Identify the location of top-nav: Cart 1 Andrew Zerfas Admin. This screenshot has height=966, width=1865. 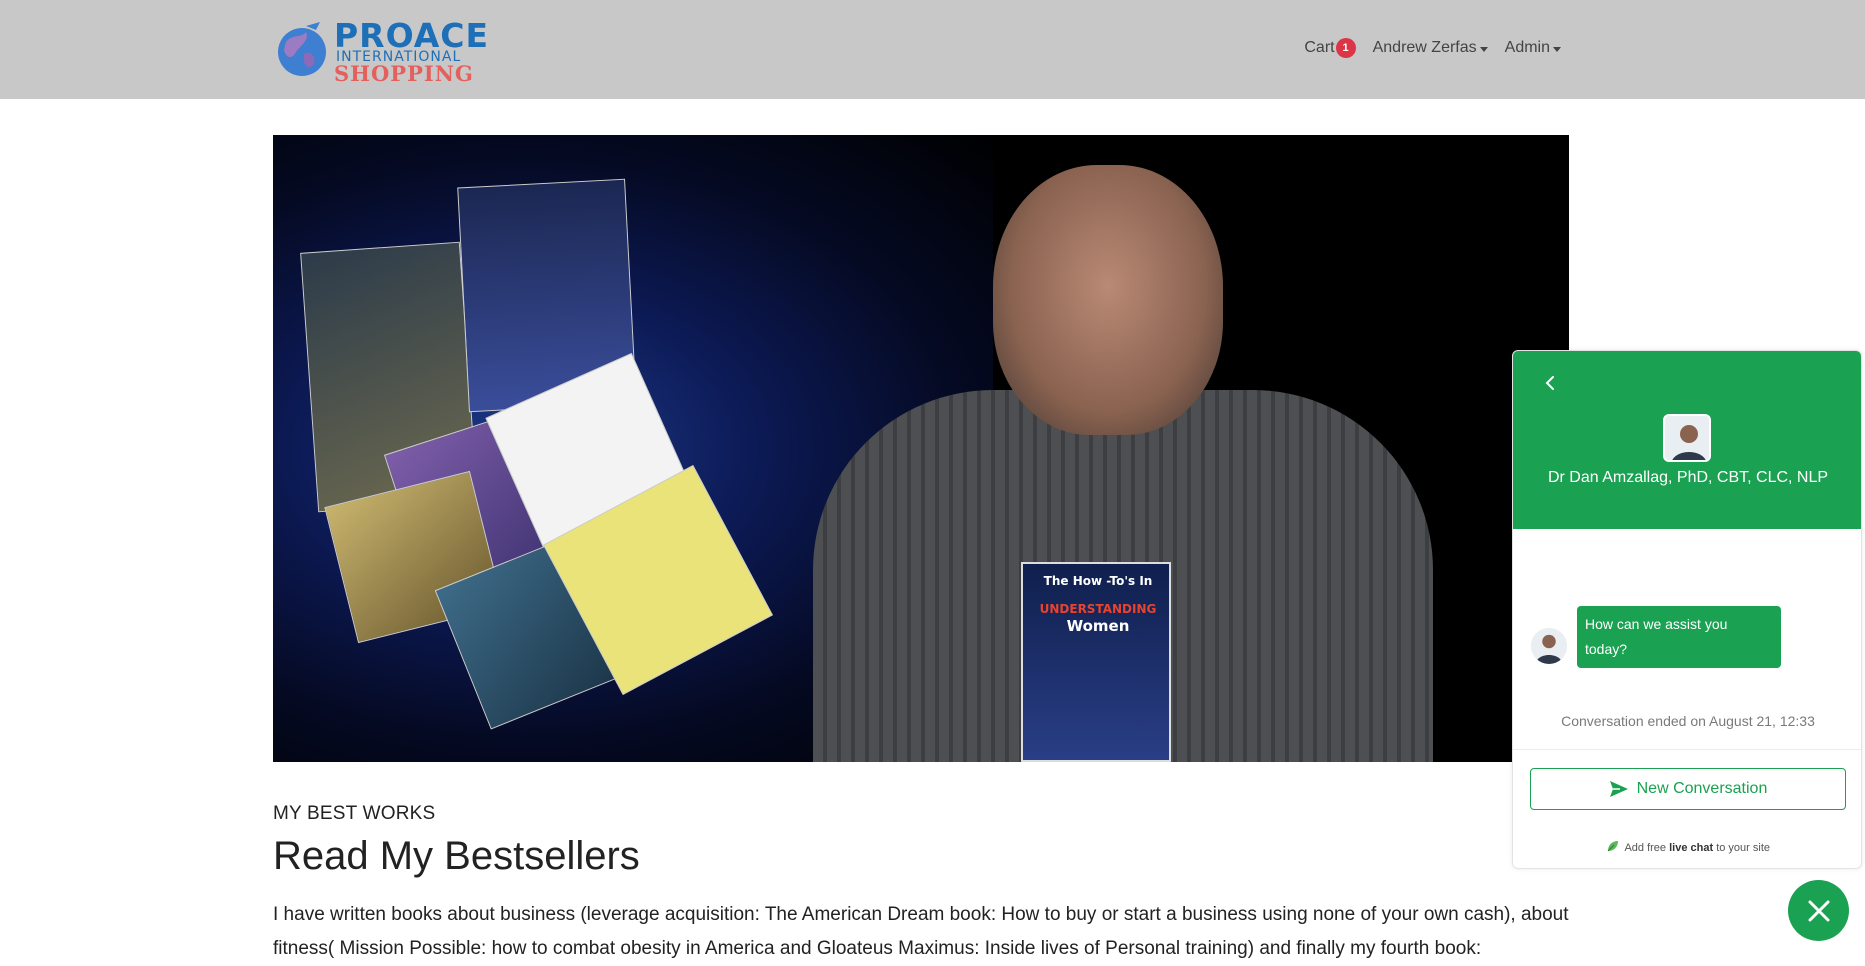
(1424, 48).